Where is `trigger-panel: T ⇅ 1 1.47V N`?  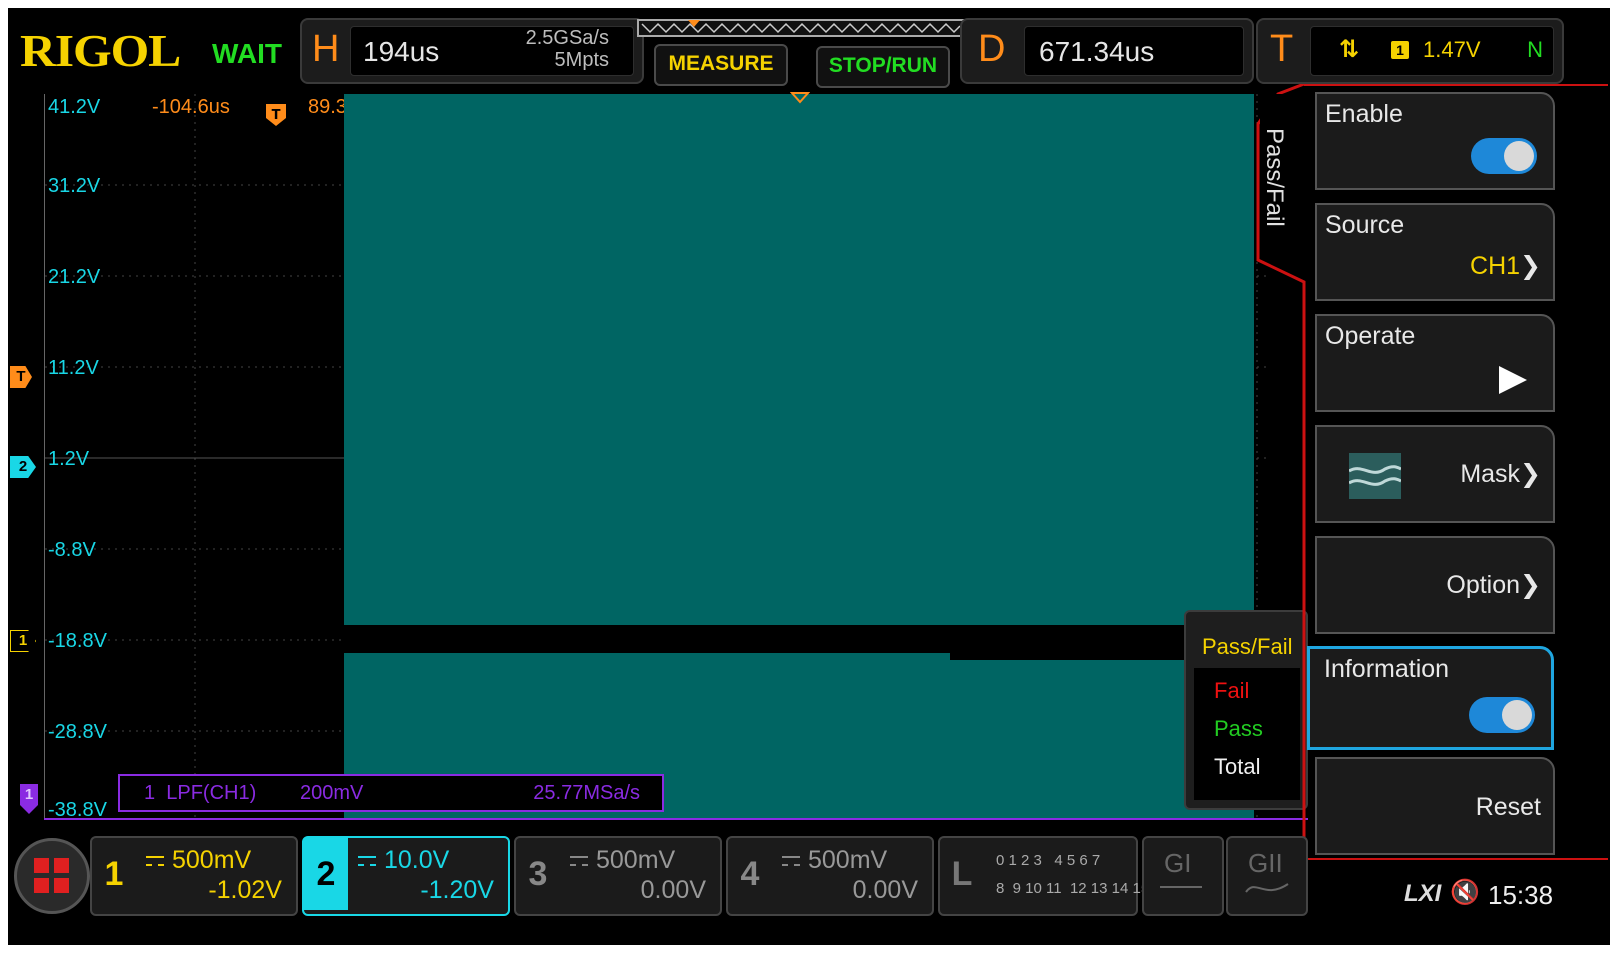 trigger-panel: T ⇅ 1 1.47V N is located at coordinates (1410, 51).